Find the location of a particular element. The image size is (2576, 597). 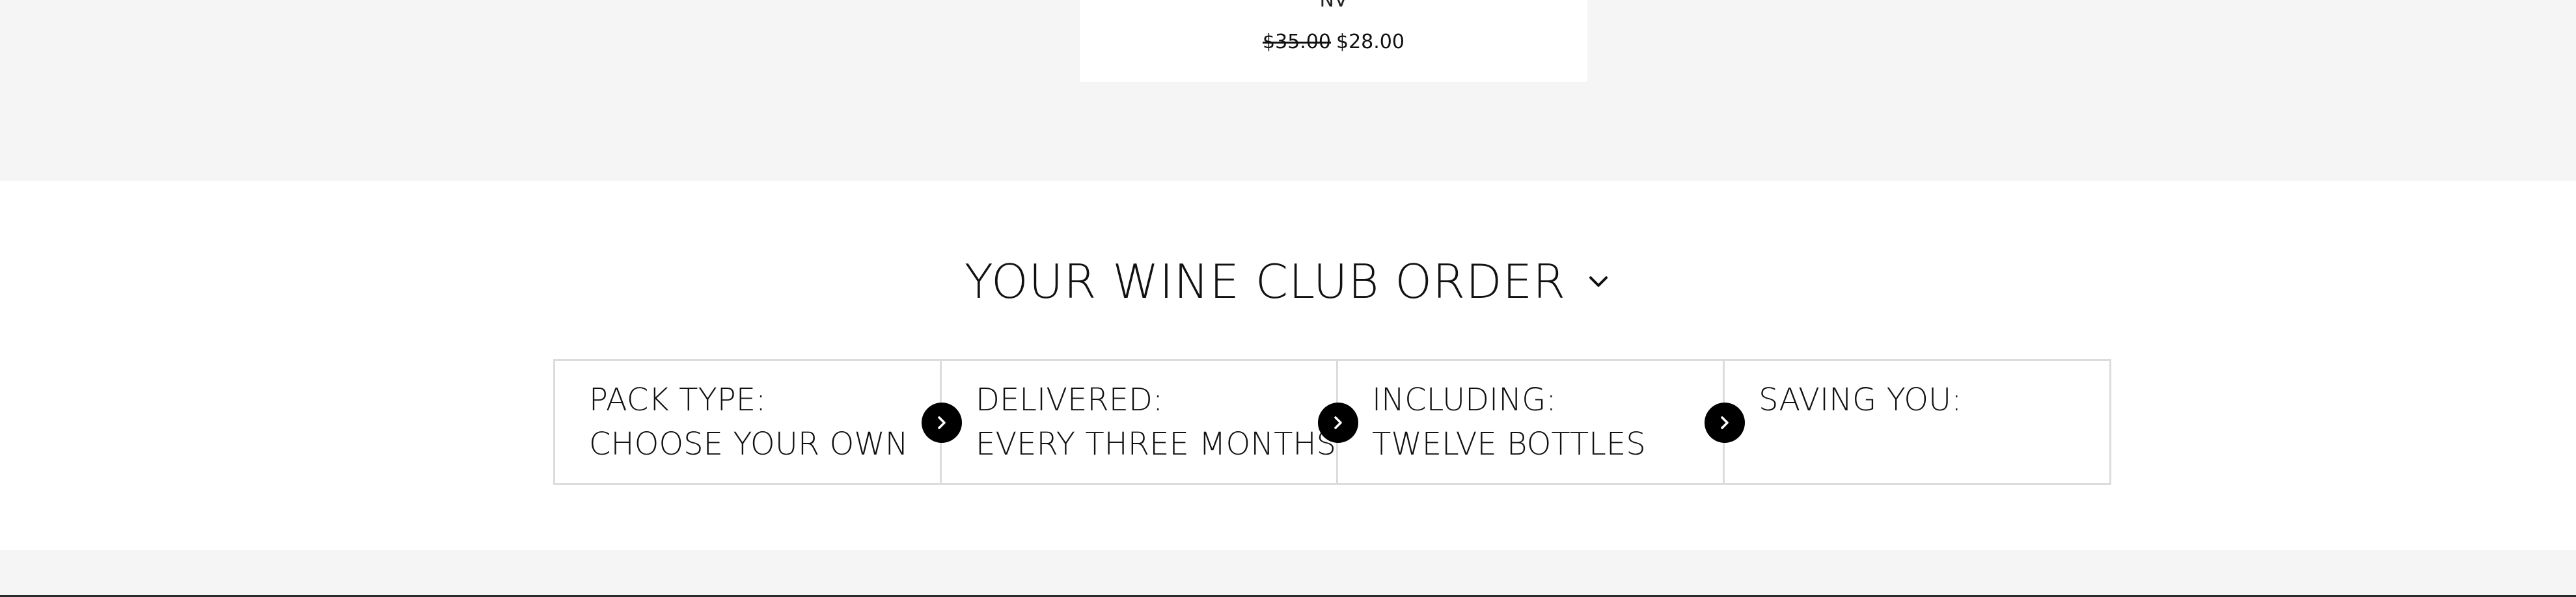

original-price: $35.00 is located at coordinates (1297, 42).